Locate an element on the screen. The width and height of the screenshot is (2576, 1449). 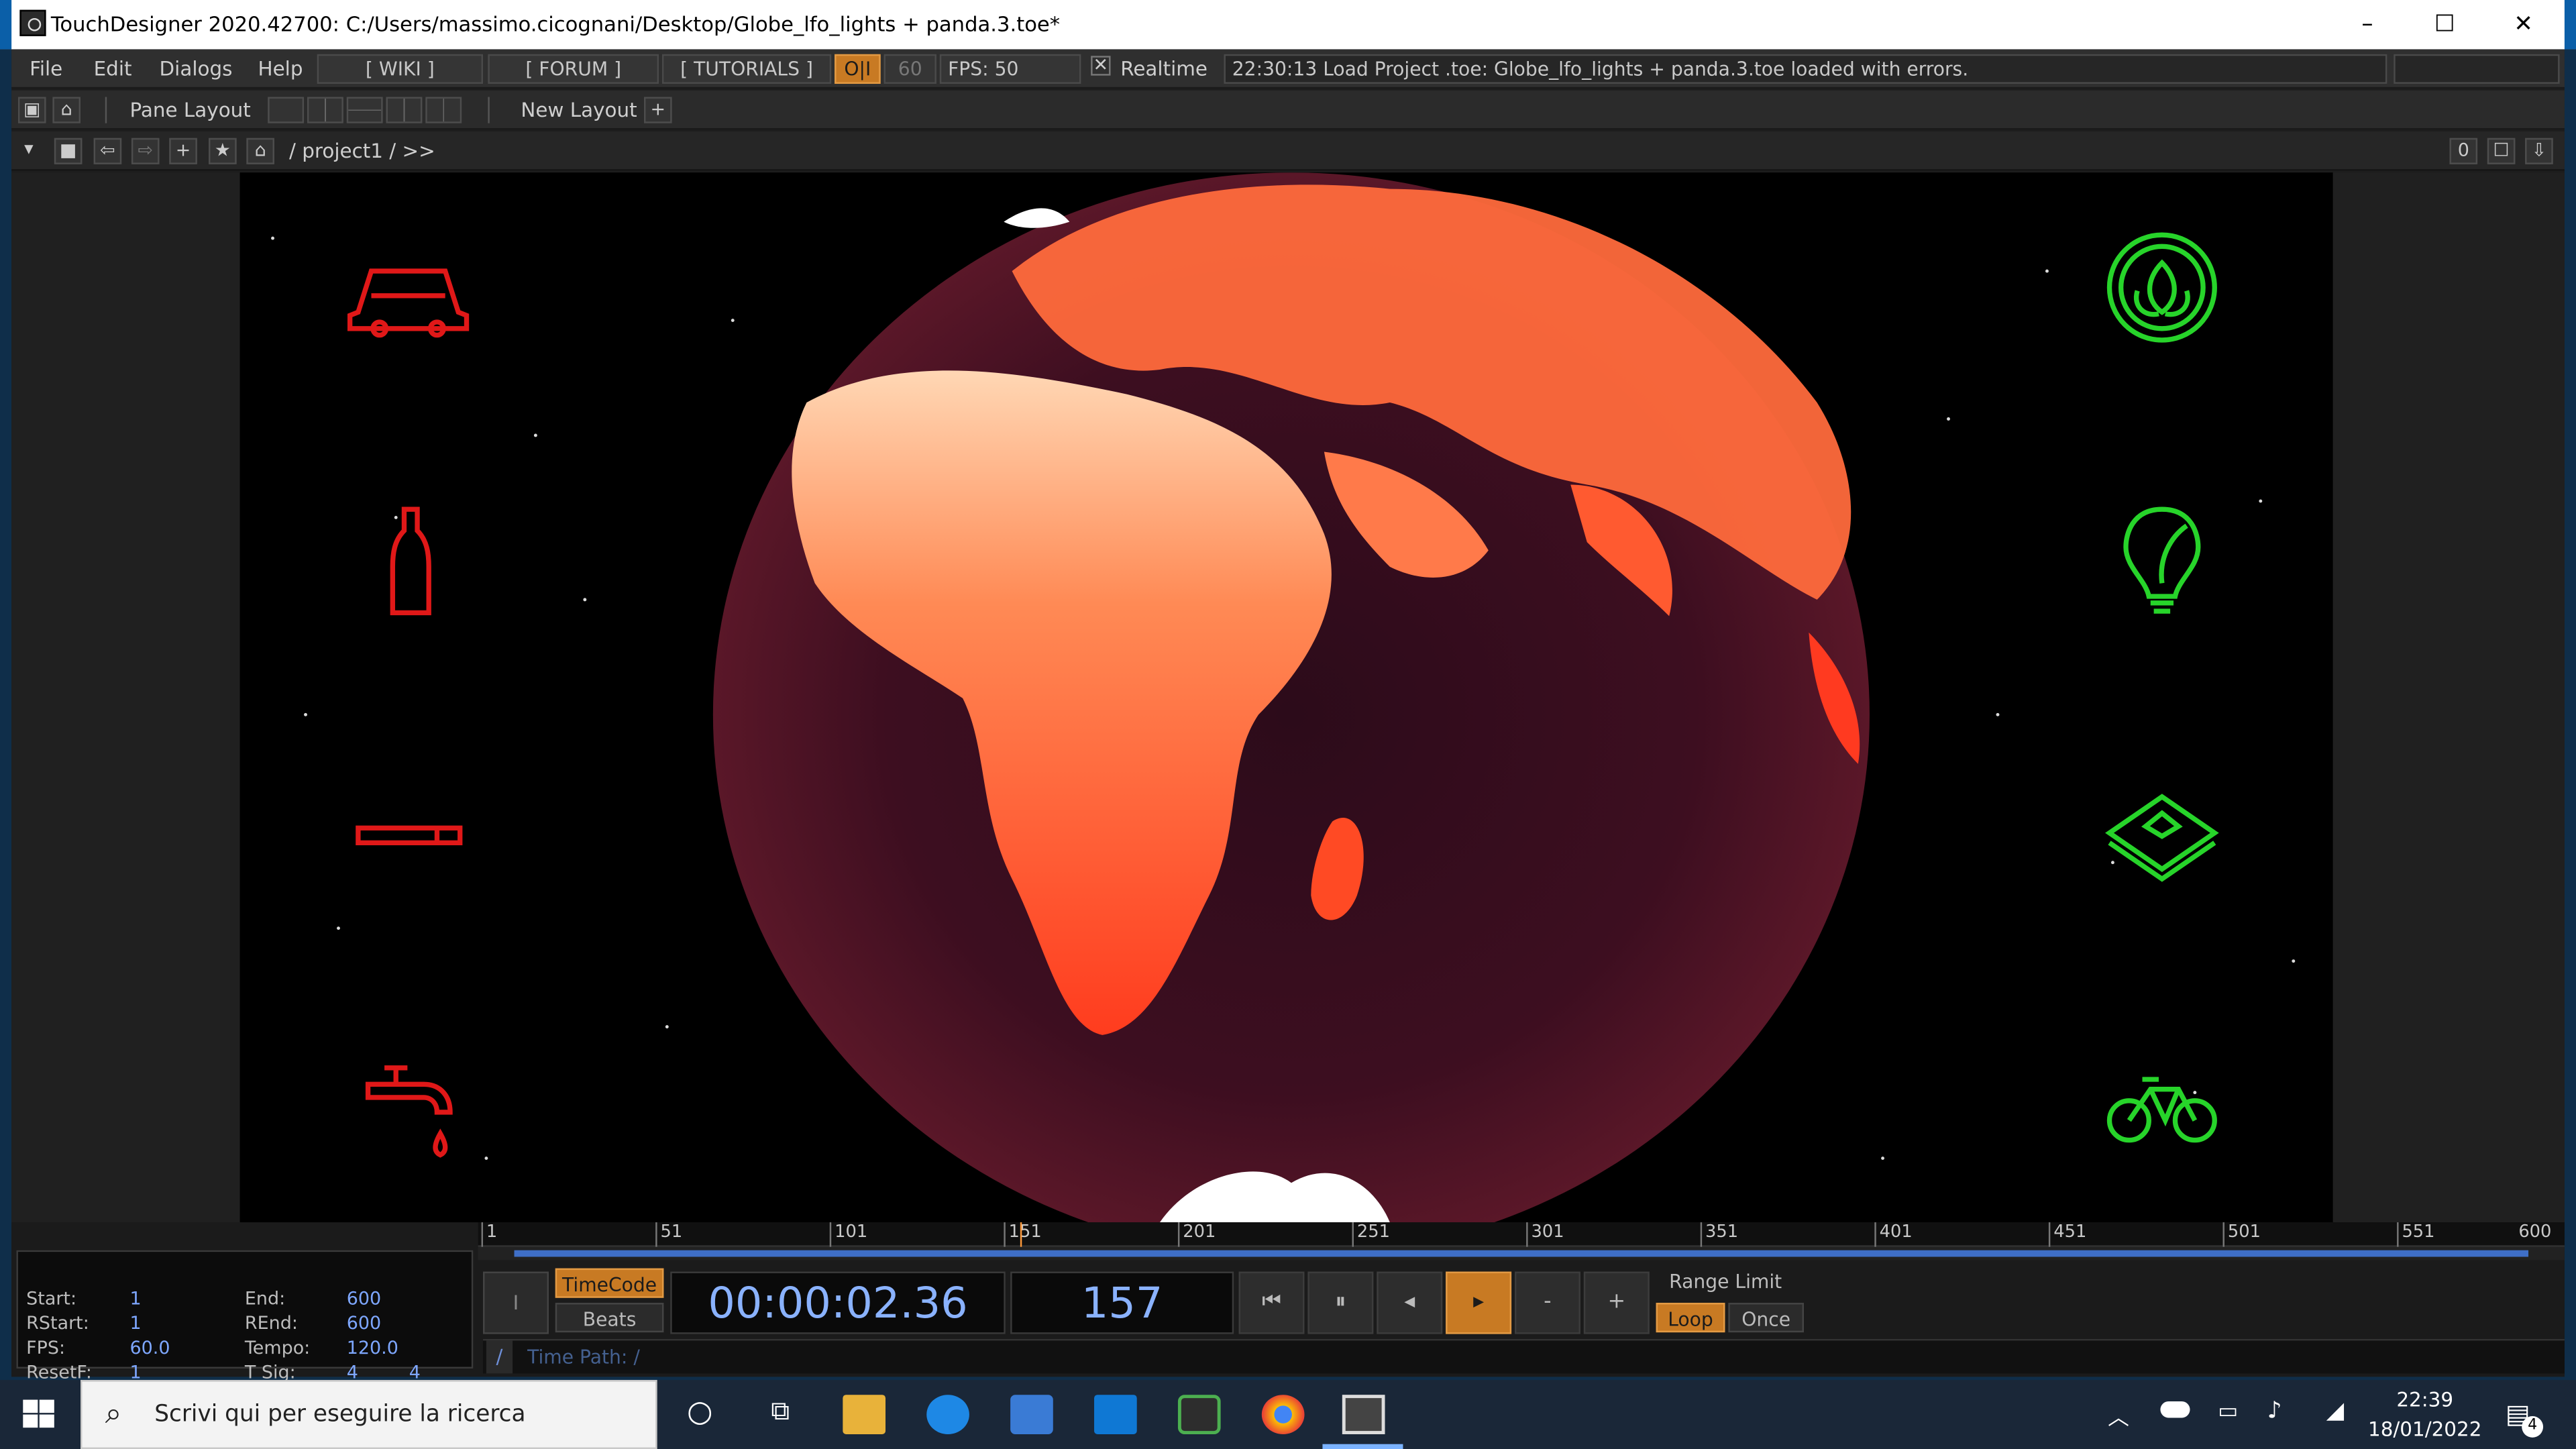
play-forward-button: ▸ is located at coordinates (1479, 1302).